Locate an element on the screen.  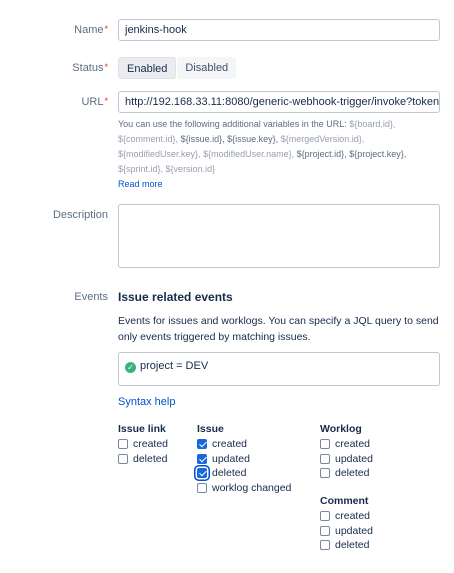
var-project-id: ${project.id}, is located at coordinates (321, 154).